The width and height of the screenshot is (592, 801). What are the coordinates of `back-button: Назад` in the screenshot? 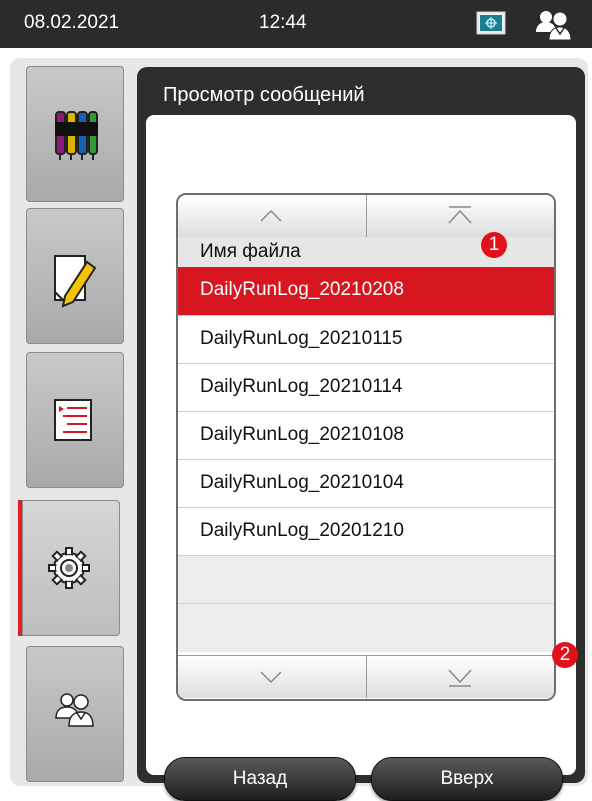 It's located at (260, 779).